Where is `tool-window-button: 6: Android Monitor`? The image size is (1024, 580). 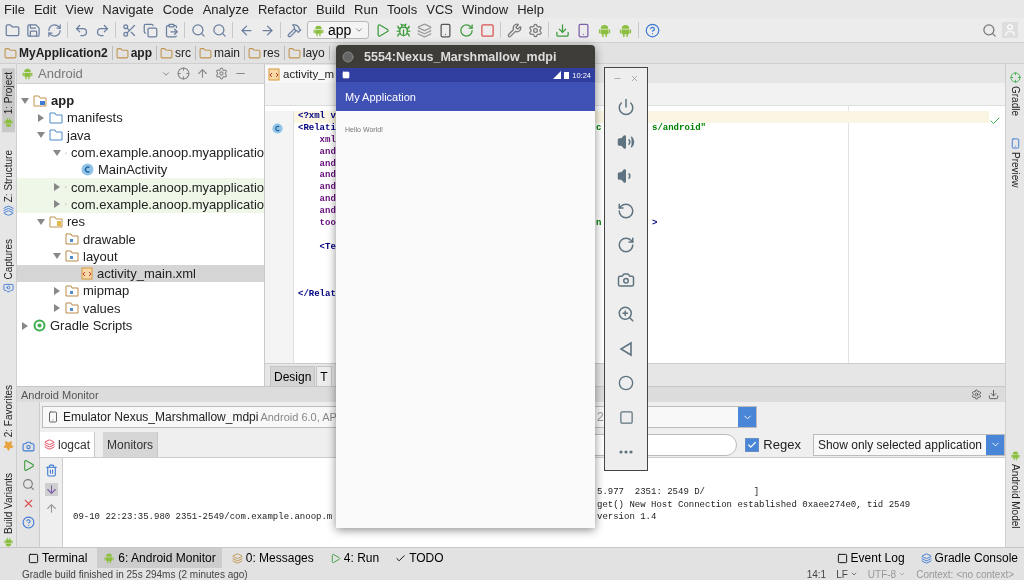 tool-window-button: 6: Android Monitor is located at coordinates (159, 558).